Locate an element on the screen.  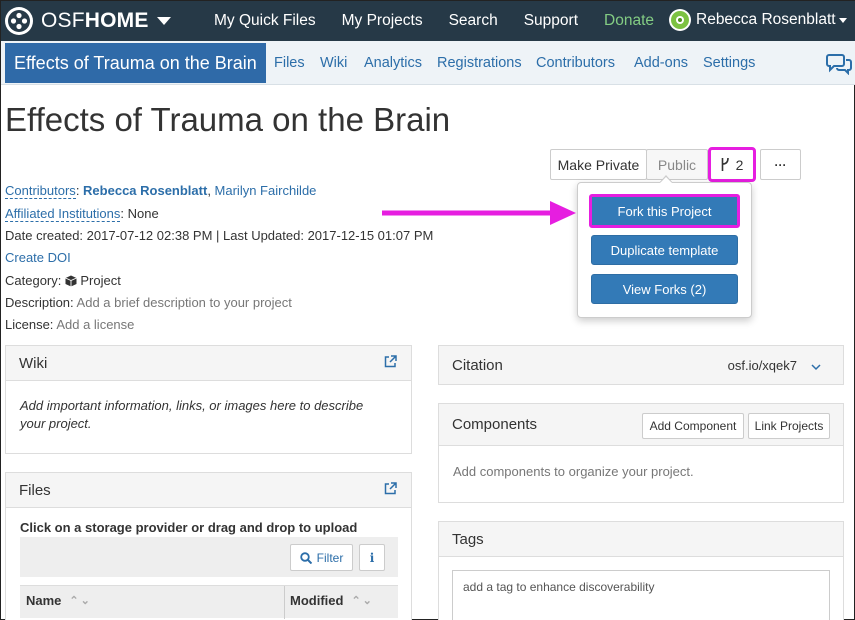
tab-wiki: Wiki is located at coordinates (333, 63).